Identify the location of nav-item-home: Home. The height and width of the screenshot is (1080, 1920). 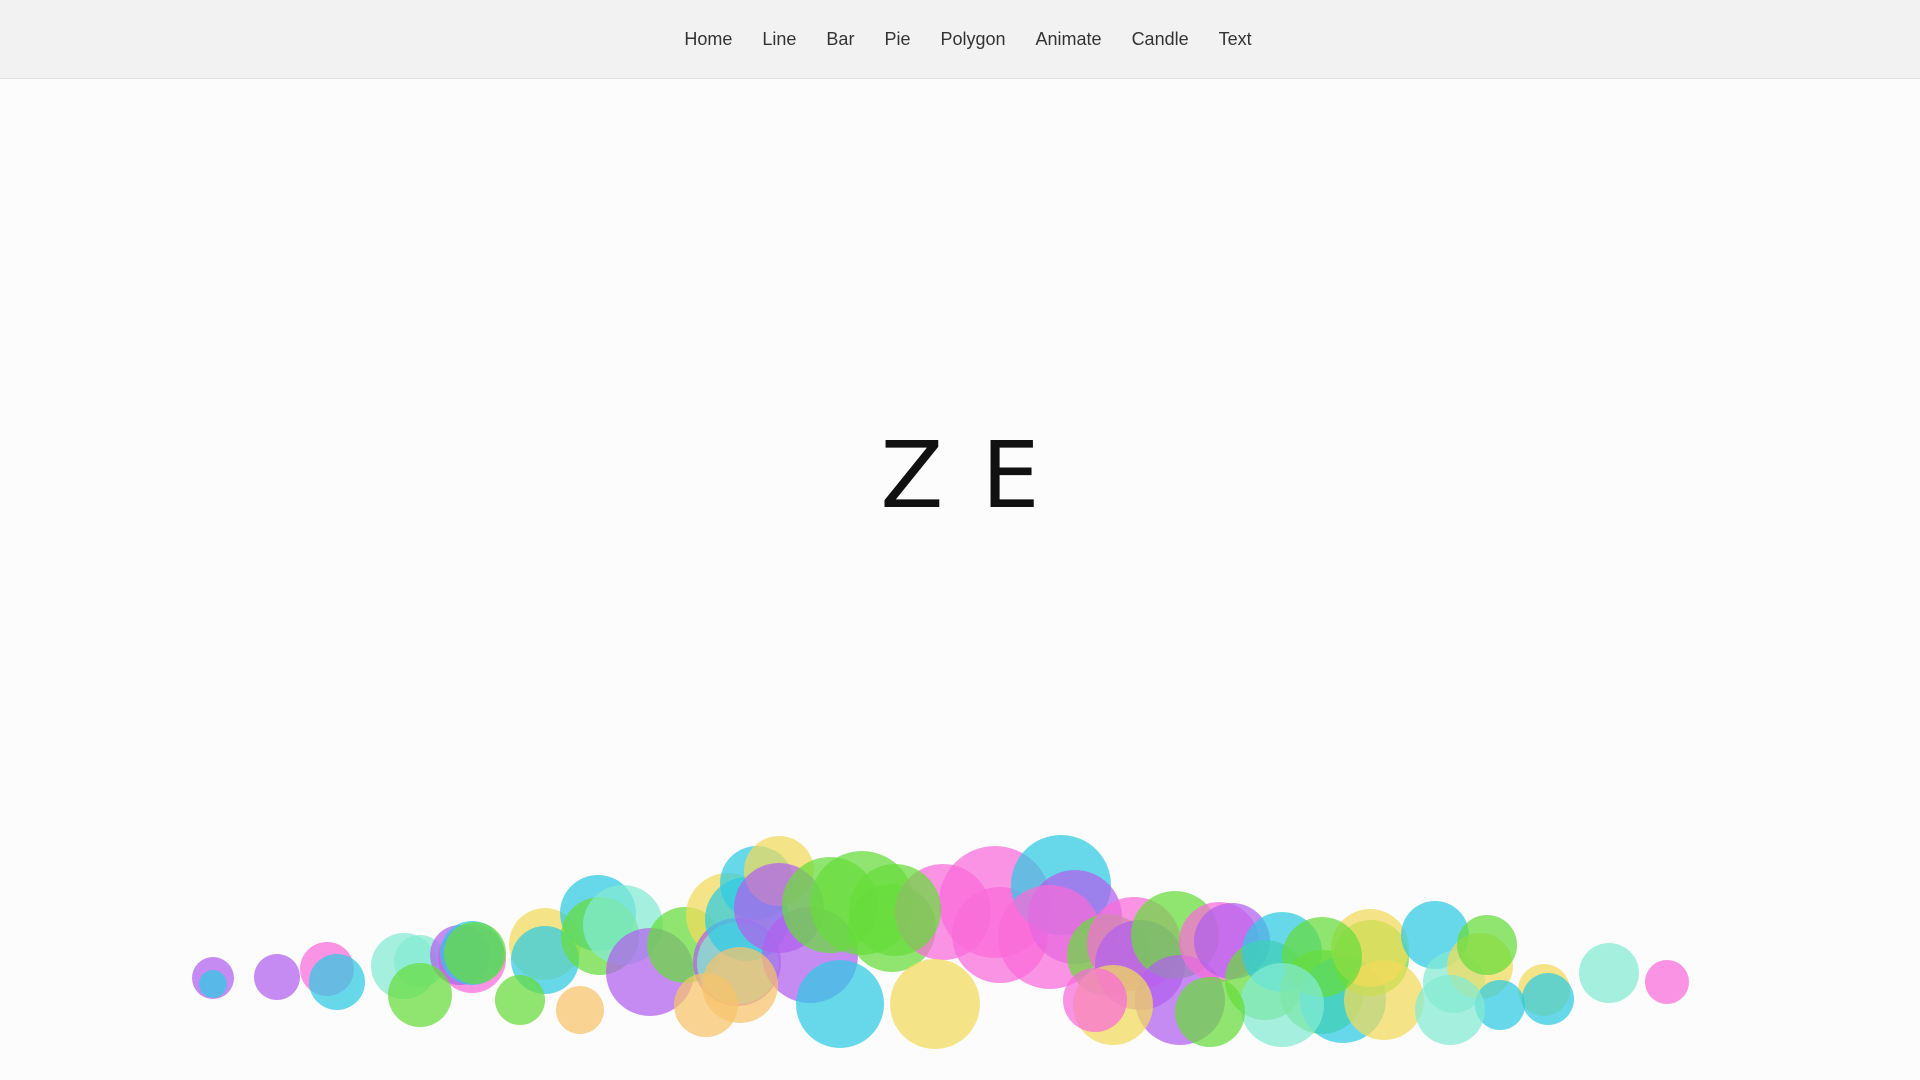
(708, 39).